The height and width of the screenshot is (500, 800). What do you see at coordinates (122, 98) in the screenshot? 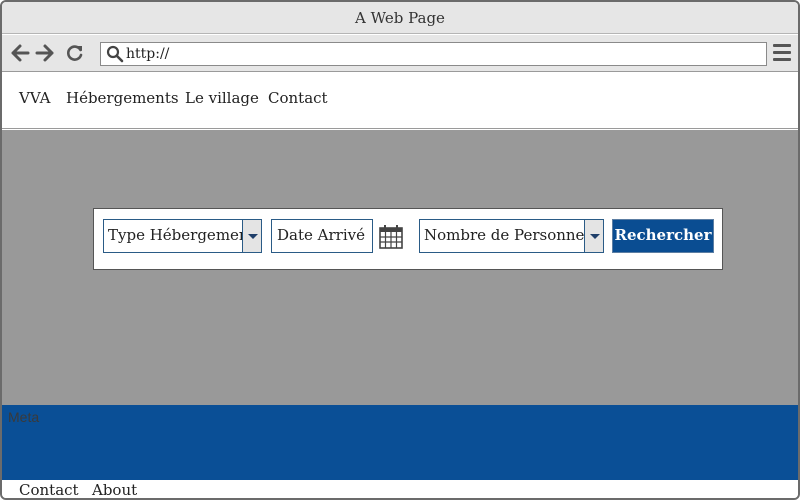
I see `nav-link-hebergements: Hébergements` at bounding box center [122, 98].